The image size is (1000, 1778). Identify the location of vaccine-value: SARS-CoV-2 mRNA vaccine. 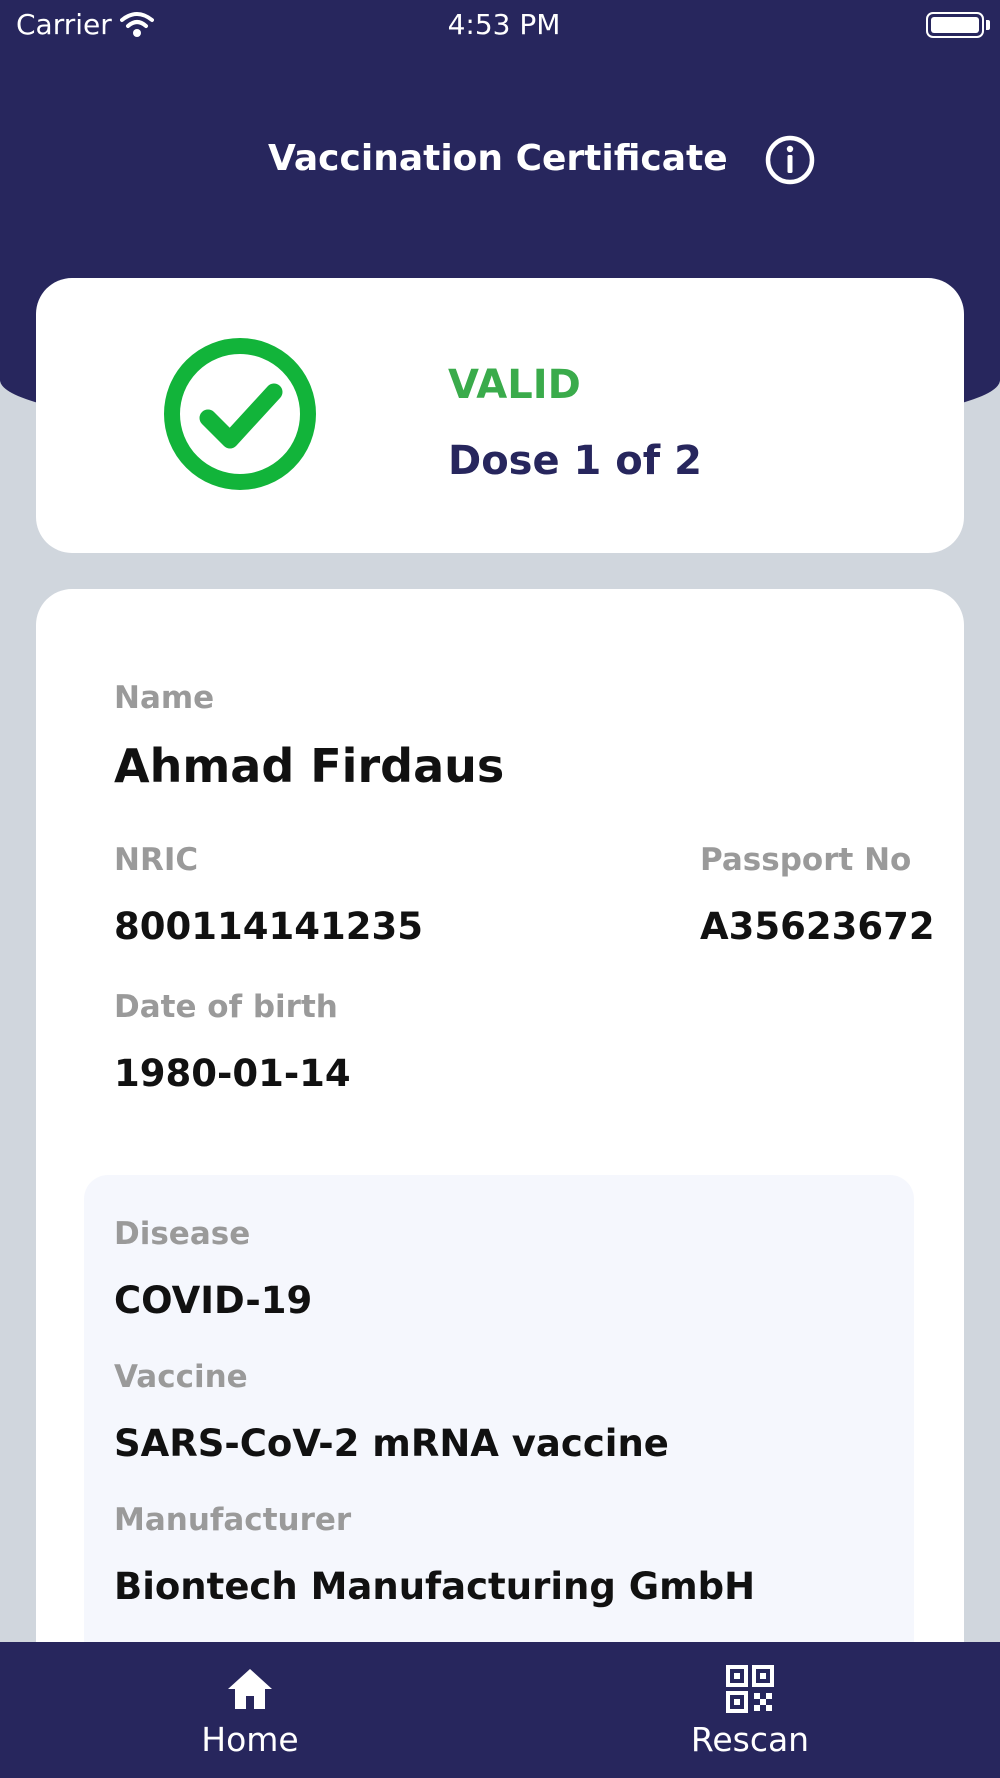
(391, 1443).